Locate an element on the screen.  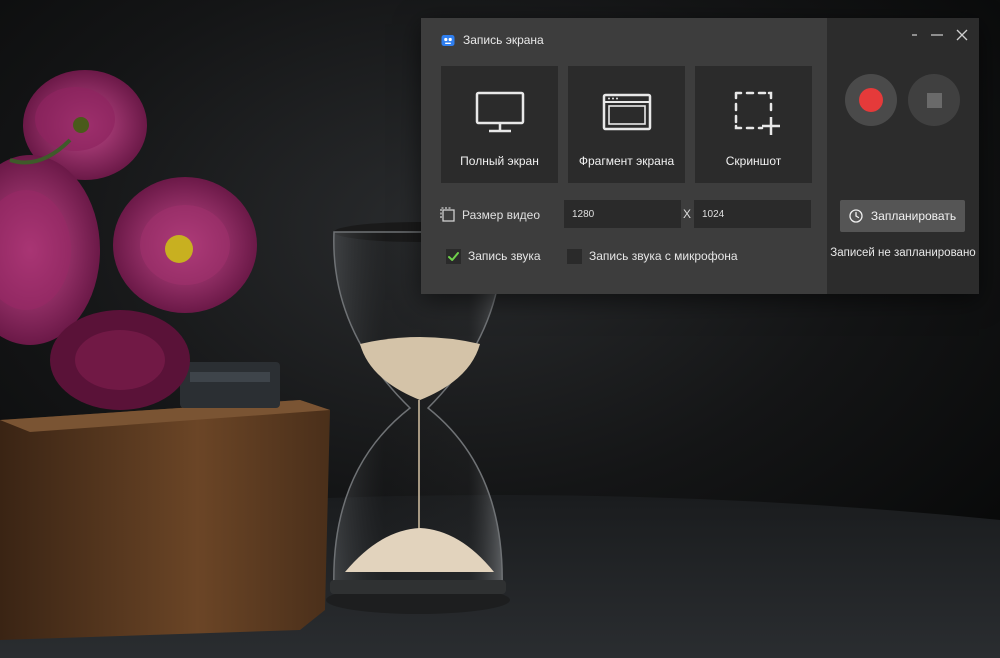
record-sound-checkbox: Запись звука is located at coordinates (493, 256).